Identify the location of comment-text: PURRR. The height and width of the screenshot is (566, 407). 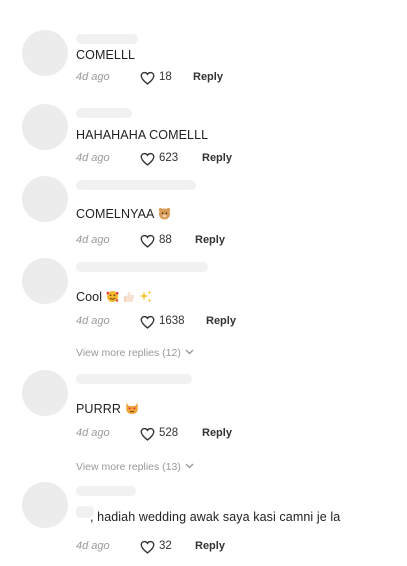
(107, 410).